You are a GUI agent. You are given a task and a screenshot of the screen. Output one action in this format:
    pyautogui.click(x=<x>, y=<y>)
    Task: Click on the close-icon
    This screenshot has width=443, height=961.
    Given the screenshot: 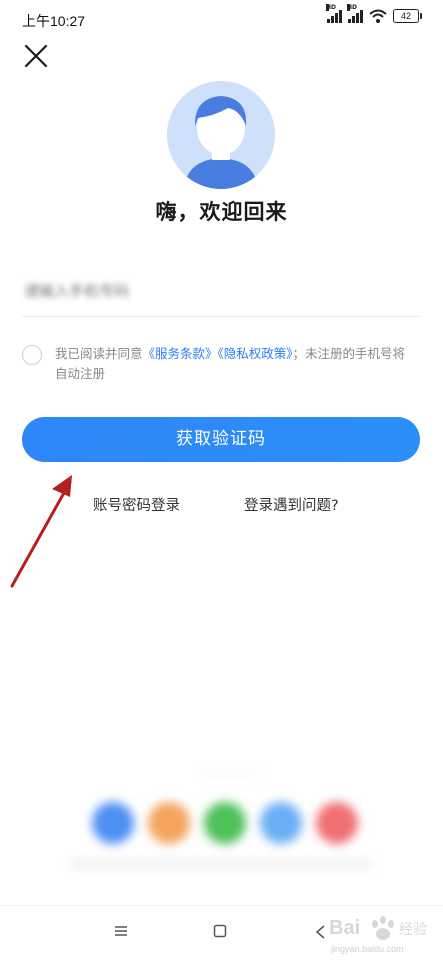 What is the action you would take?
    pyautogui.click(x=36, y=56)
    